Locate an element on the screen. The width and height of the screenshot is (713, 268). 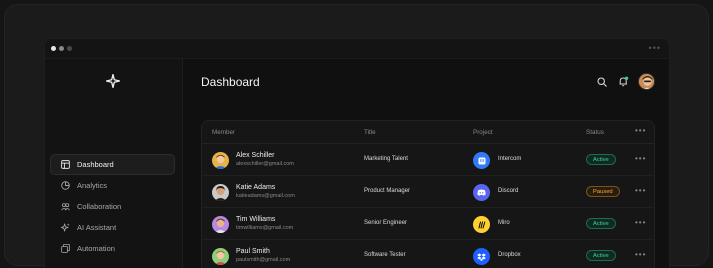
sidebar-item-dashboard: Dashboard is located at coordinates (112, 164).